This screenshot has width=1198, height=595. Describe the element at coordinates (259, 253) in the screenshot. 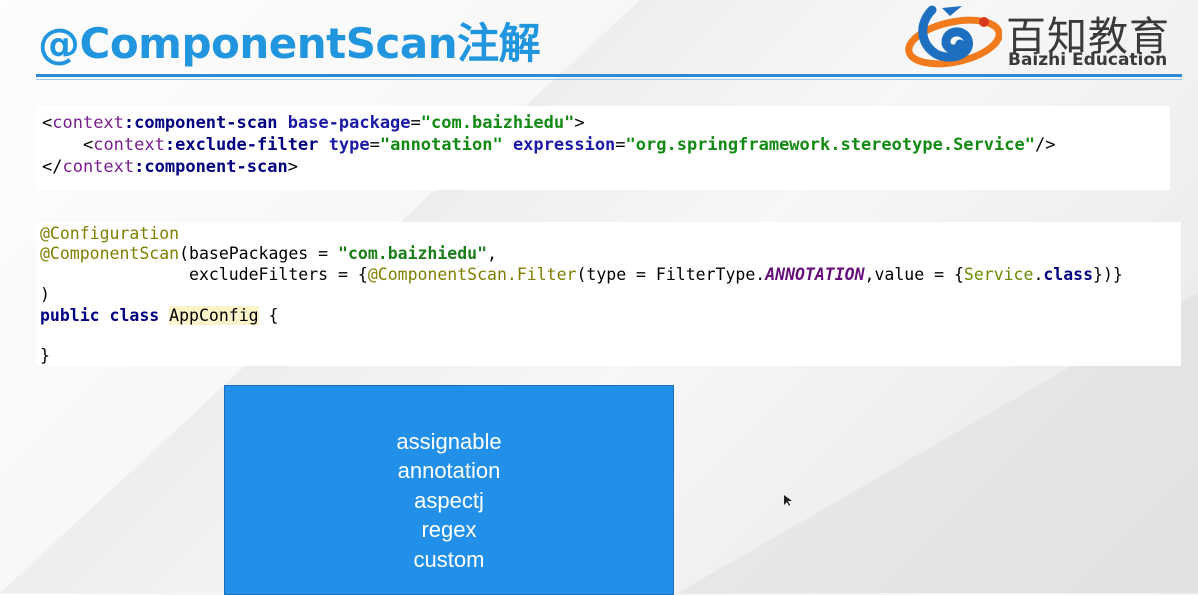

I see `java-text: (basePackages =` at that location.